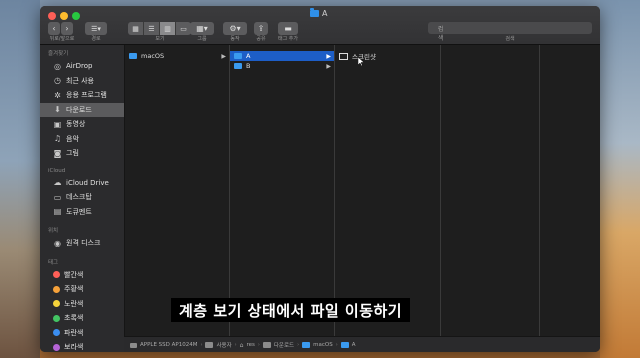 The image size is (640, 358). What do you see at coordinates (82, 139) in the screenshot?
I see `sidebar-item-music: ♫ 음악` at bounding box center [82, 139].